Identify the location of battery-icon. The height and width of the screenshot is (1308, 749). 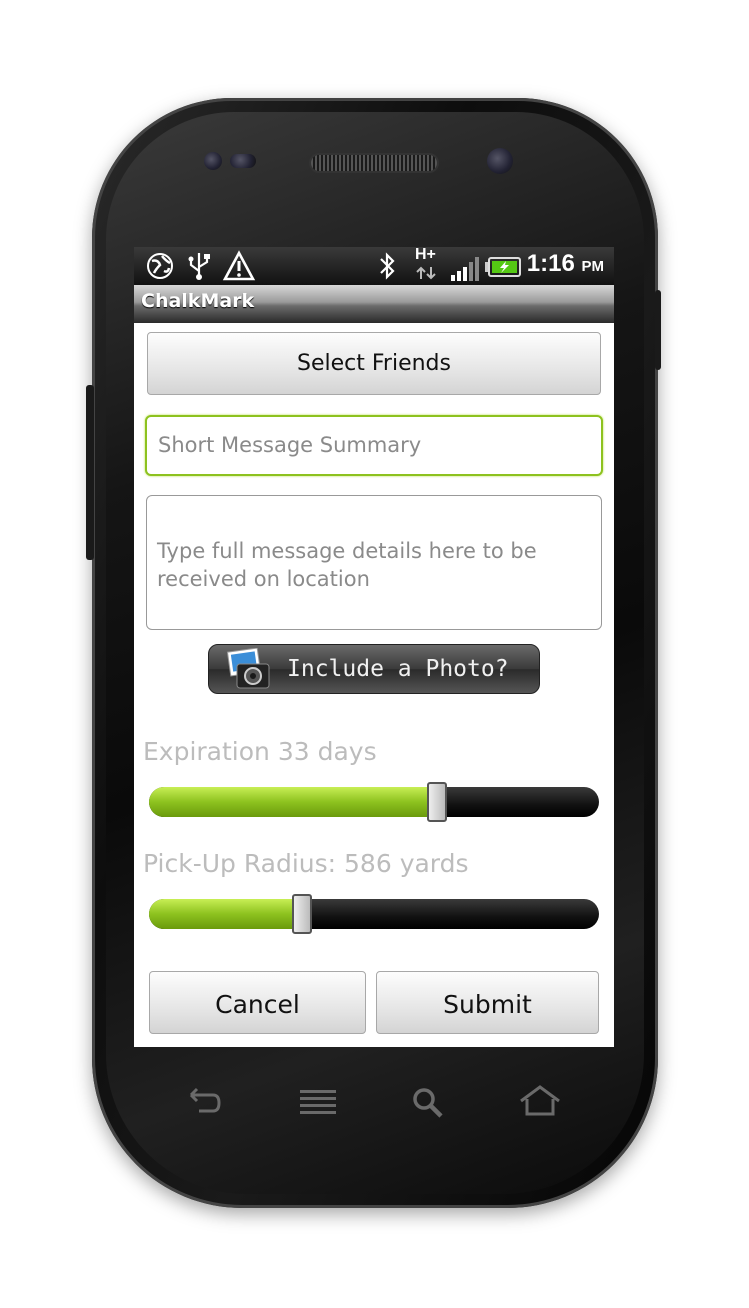
(503, 267).